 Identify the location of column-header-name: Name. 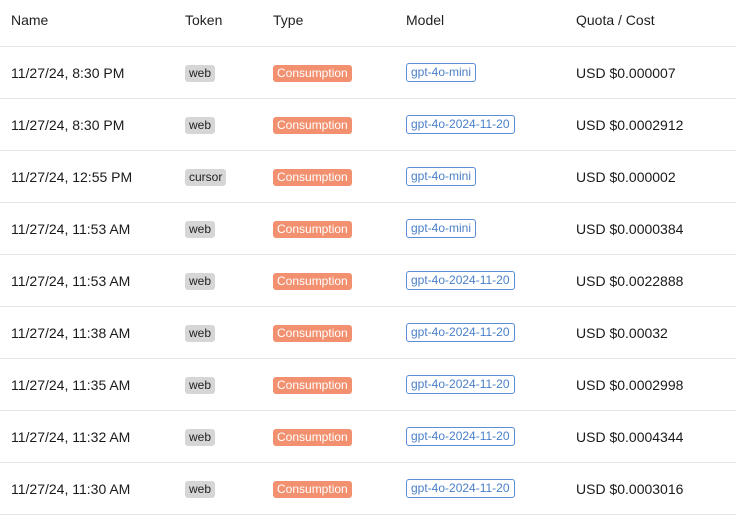
(92, 14).